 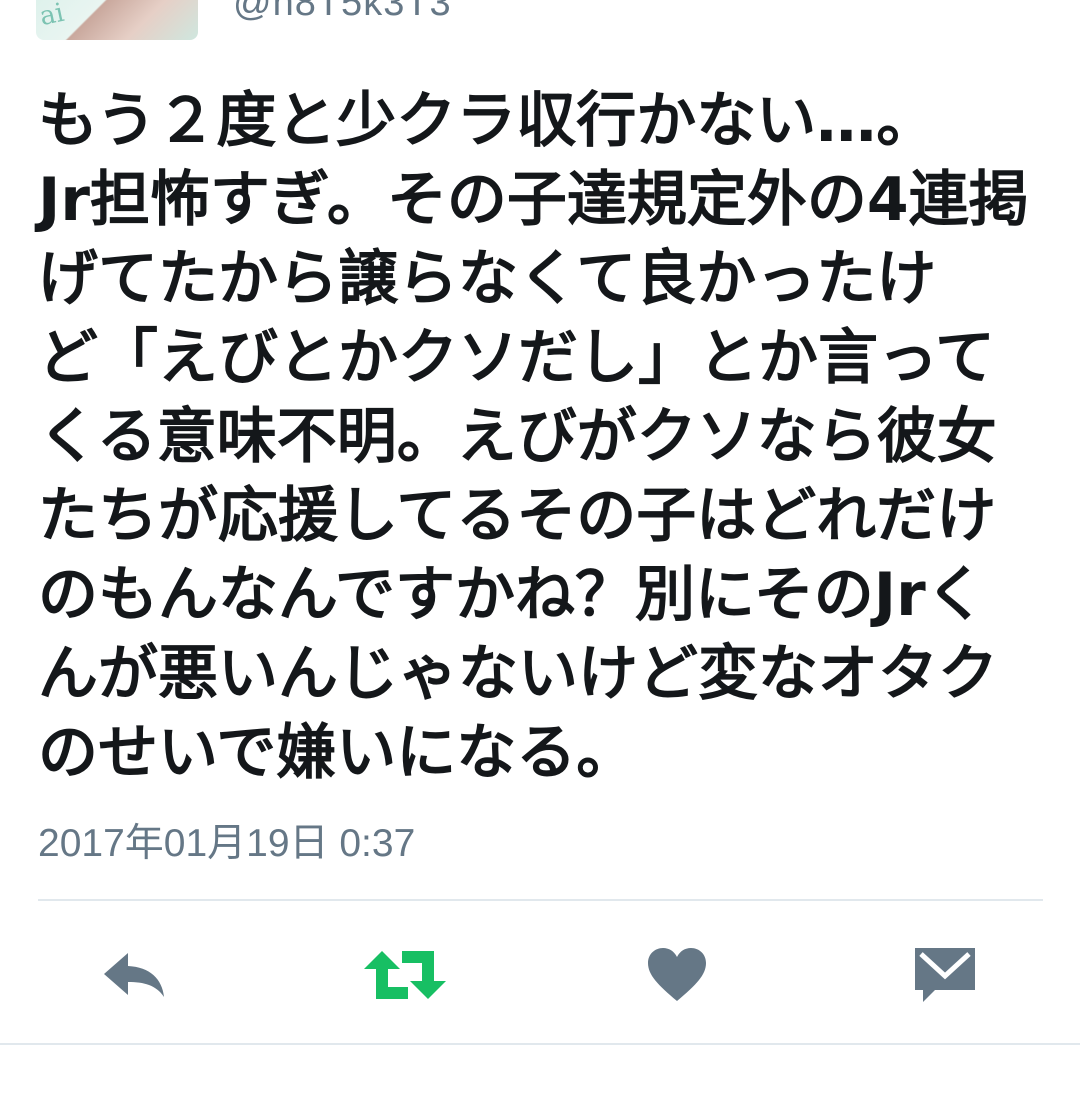 I want to click on avatar: ai, so click(x=117, y=20).